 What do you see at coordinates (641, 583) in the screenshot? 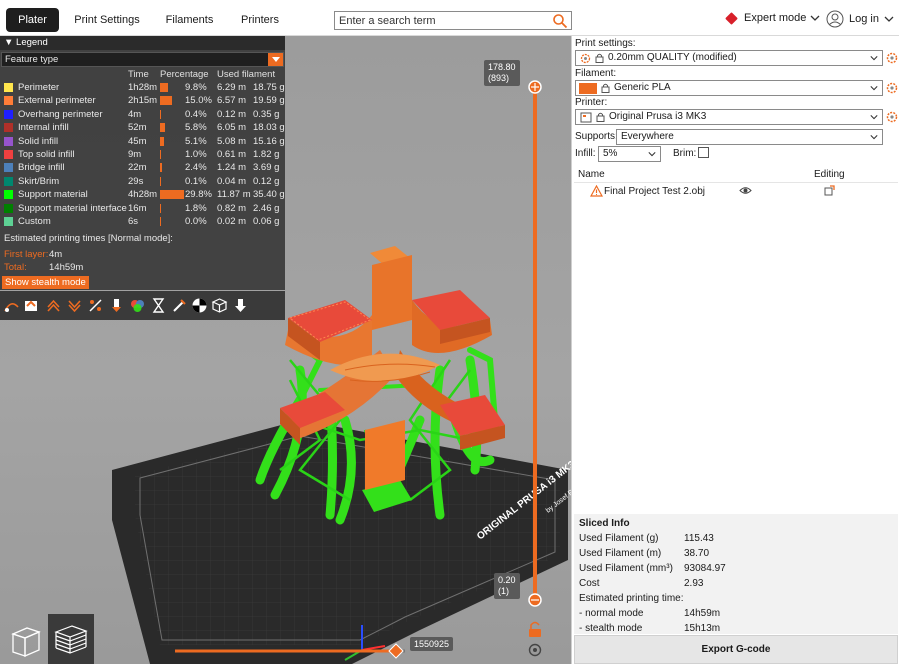
I see `sliced-info-row: Cost 2.93` at bounding box center [641, 583].